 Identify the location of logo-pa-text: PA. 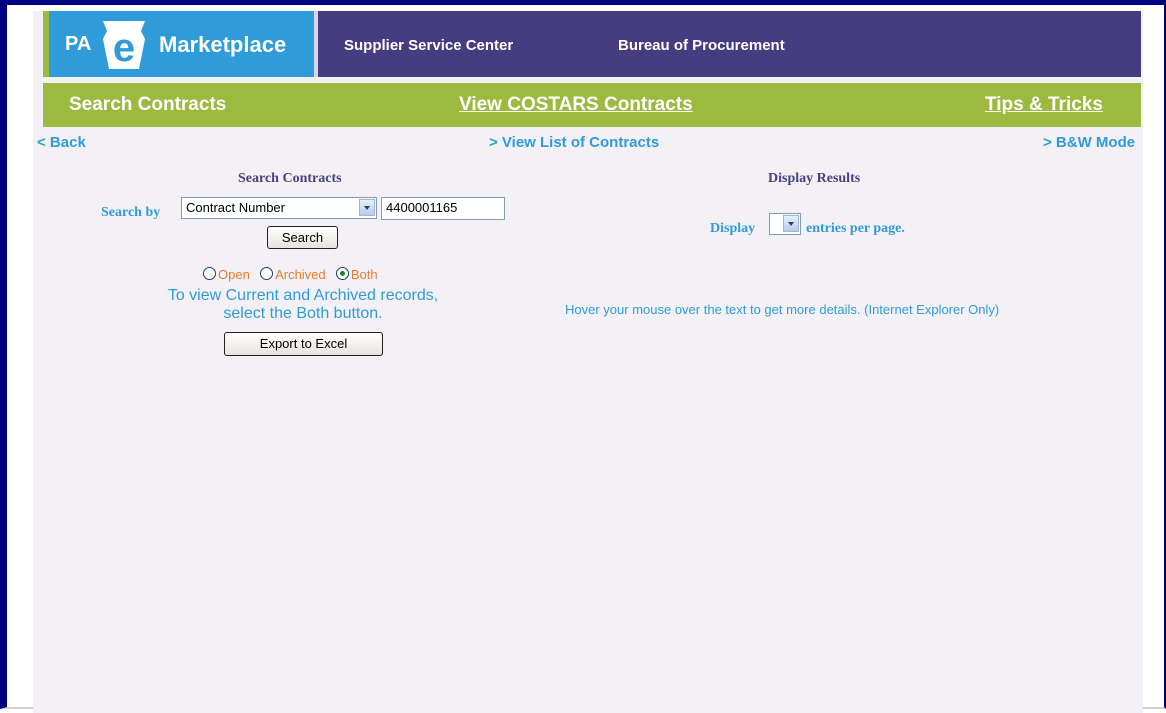
(78, 44).